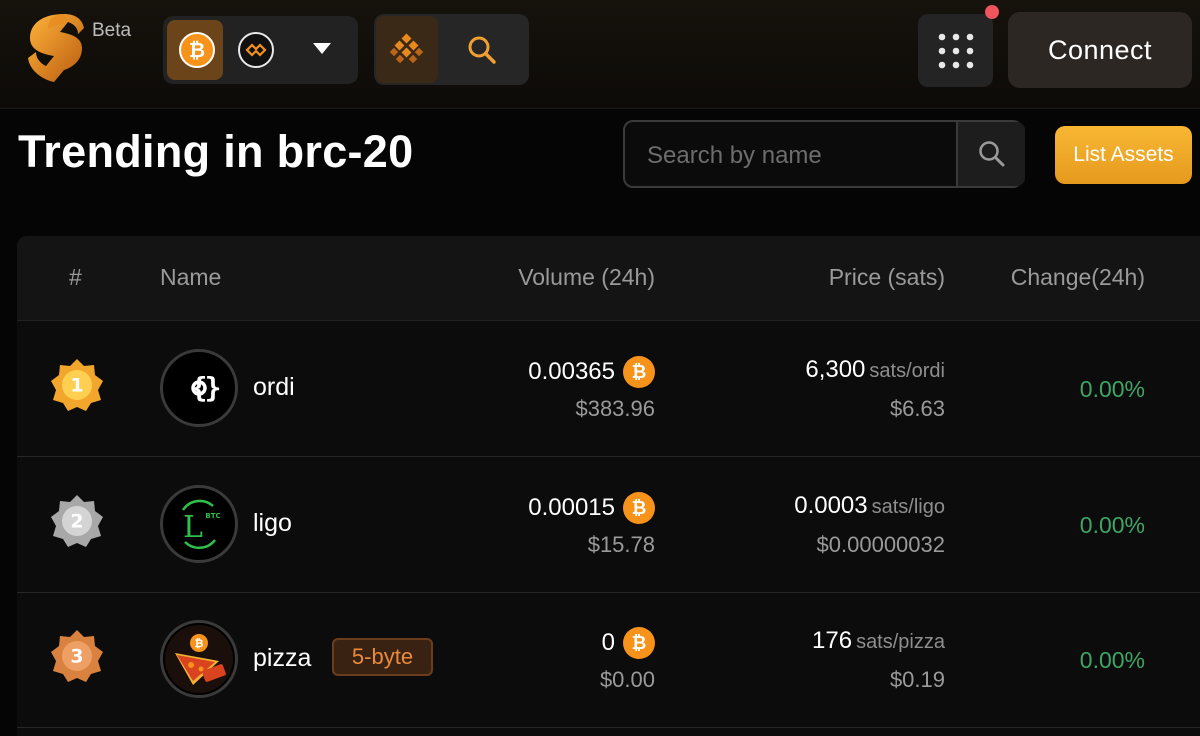 This screenshot has height=736, width=1200. I want to click on volume-usd: $15.78, so click(621, 544).